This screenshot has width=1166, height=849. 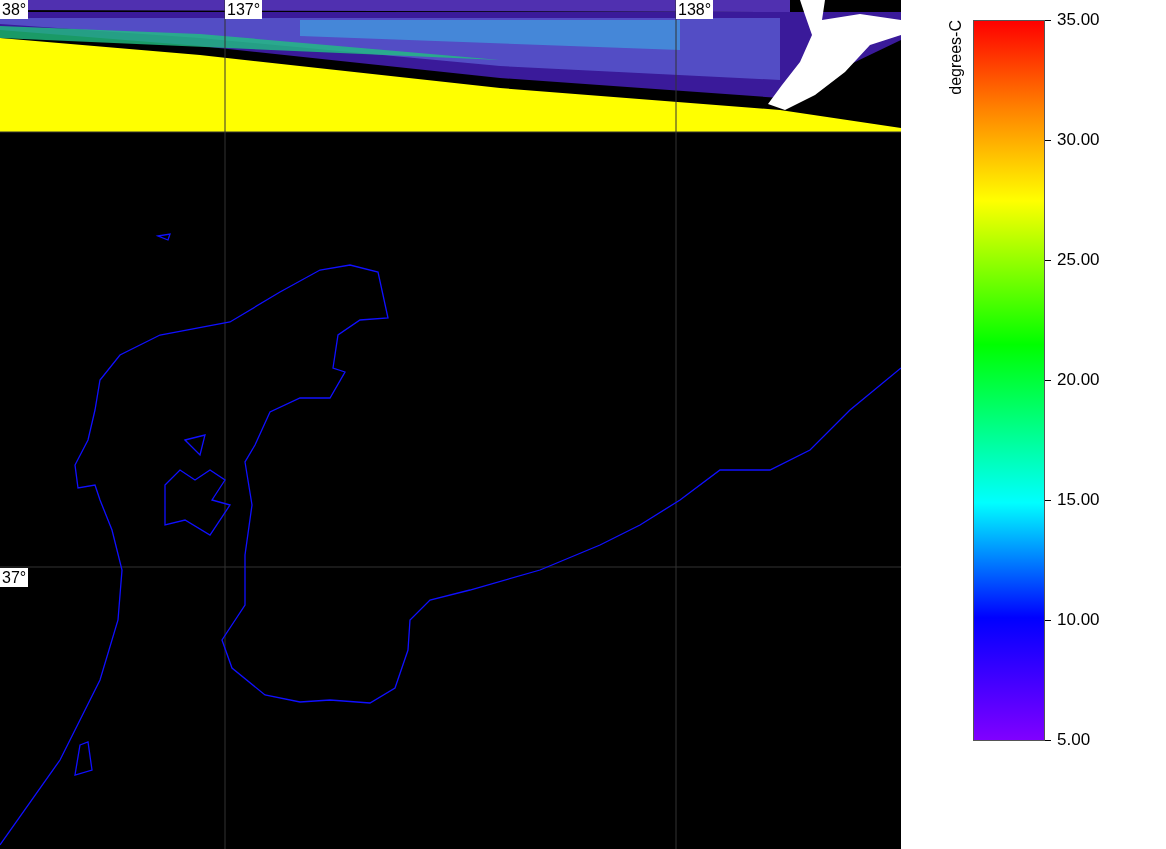 What do you see at coordinates (14, 9) in the screenshot?
I see `latitude-label: 38°` at bounding box center [14, 9].